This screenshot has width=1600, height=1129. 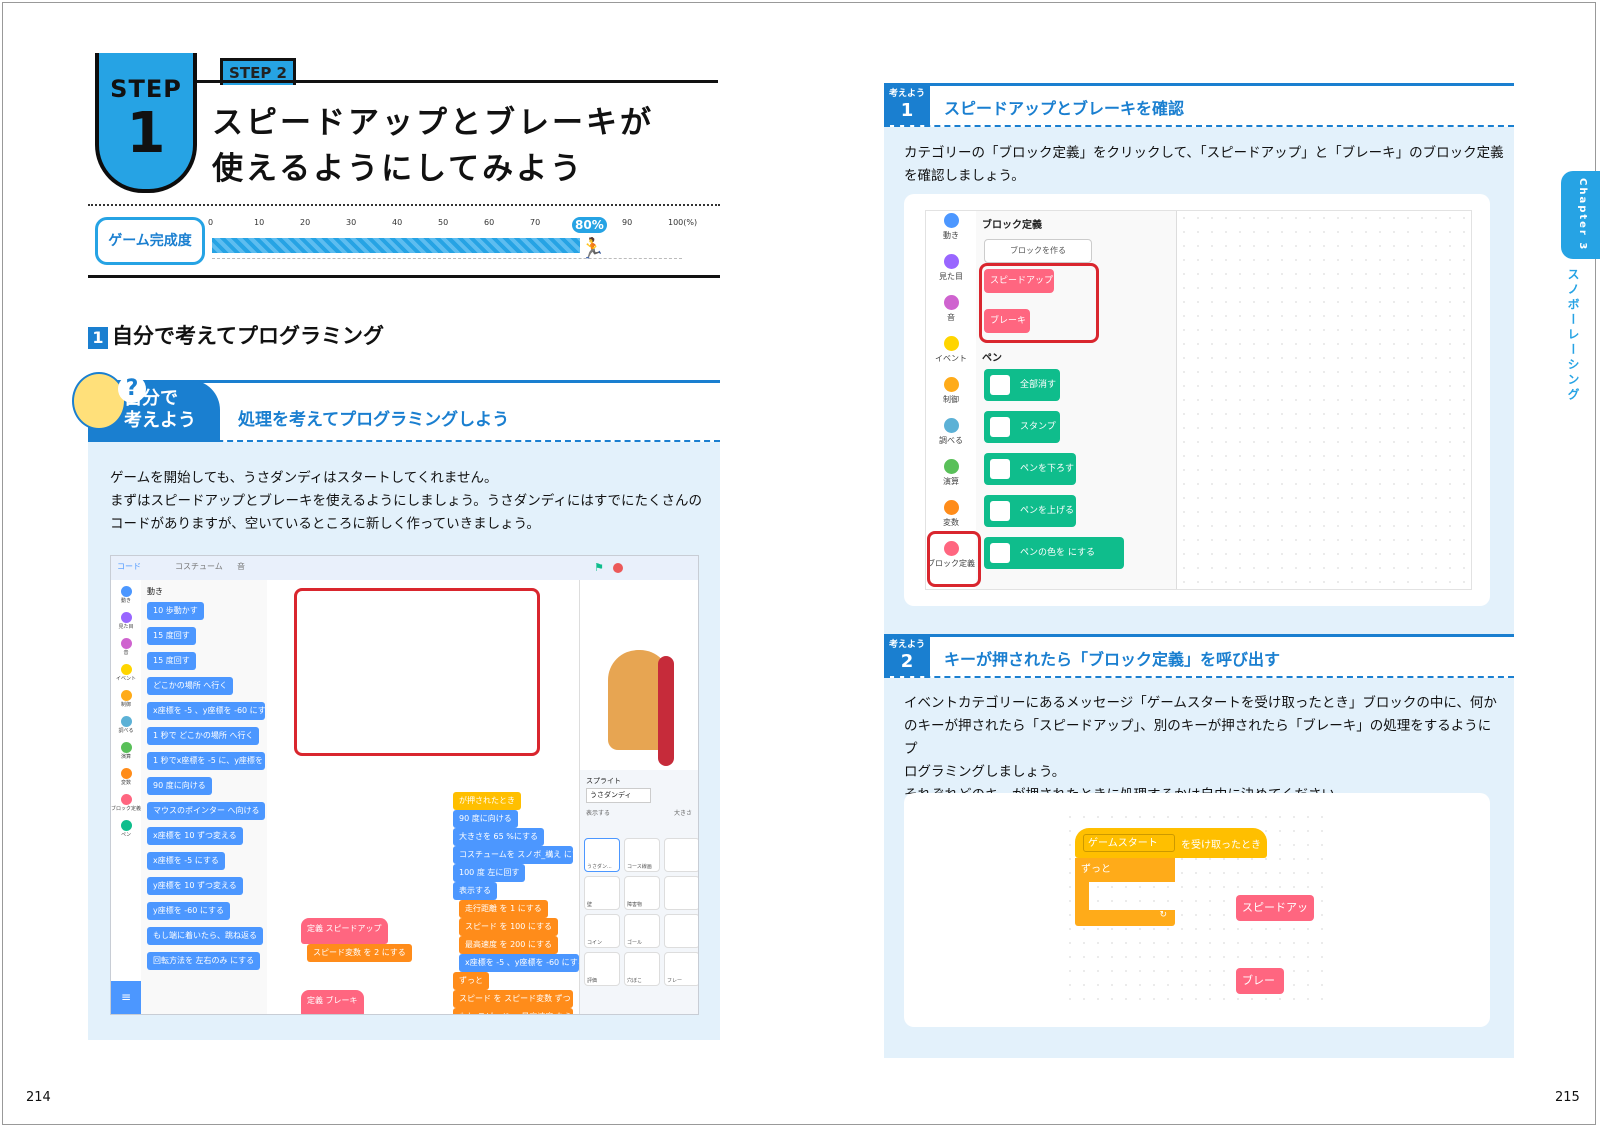 I want to click on palette-block: x座標を -5 、y座標を -60 にする, so click(x=206, y=711).